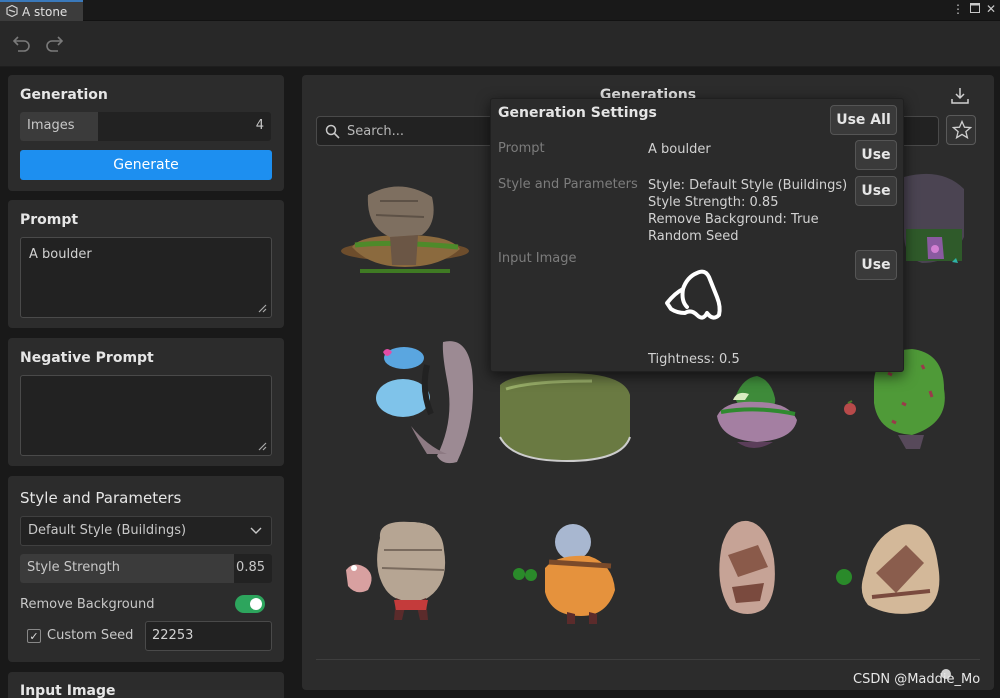 Image resolution: width=1000 pixels, height=698 pixels. I want to click on style-title: Style and Parameters, so click(101, 498).